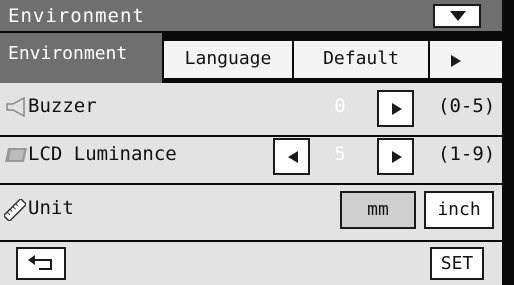 The image size is (514, 285). I want to click on tab-environment-label: Environment, so click(68, 53).